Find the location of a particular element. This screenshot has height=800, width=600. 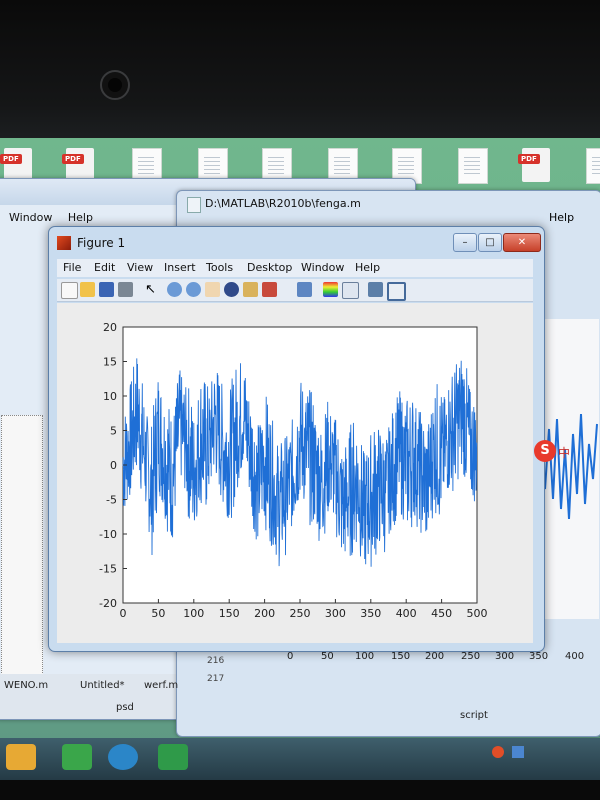

figure-titlebar: Figure 1 – □ ✕ is located at coordinates (298, 244).